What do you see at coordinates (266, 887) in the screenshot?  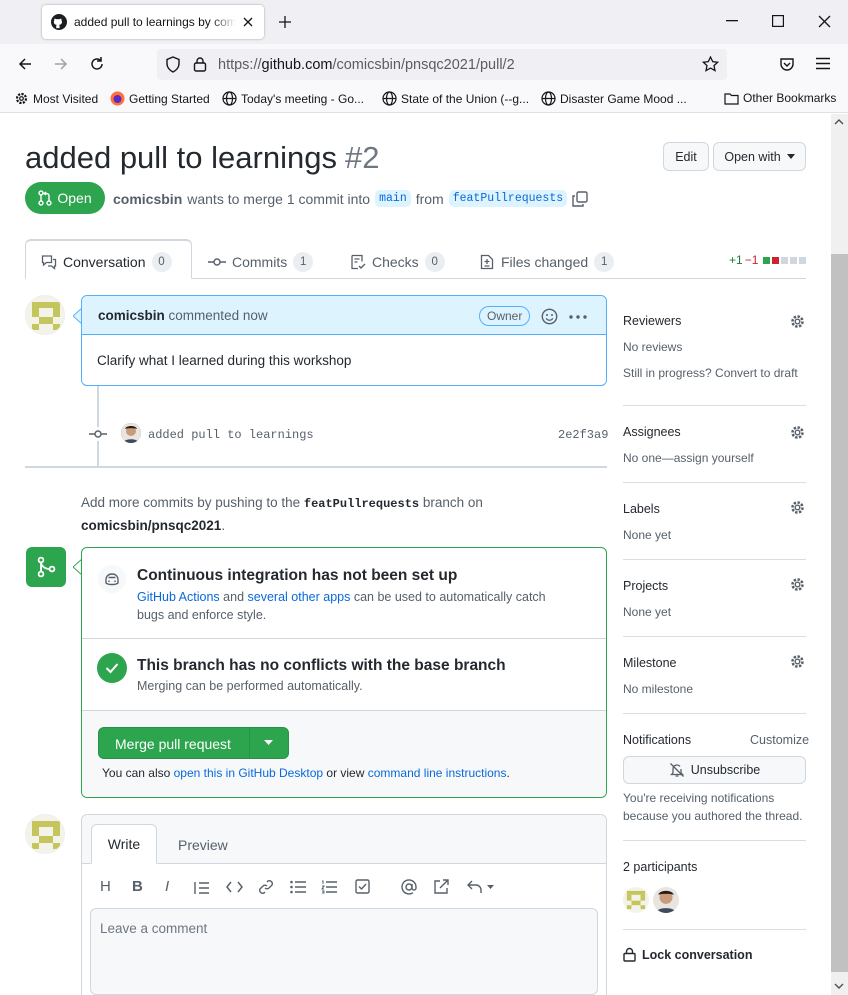 I see `link-icon` at bounding box center [266, 887].